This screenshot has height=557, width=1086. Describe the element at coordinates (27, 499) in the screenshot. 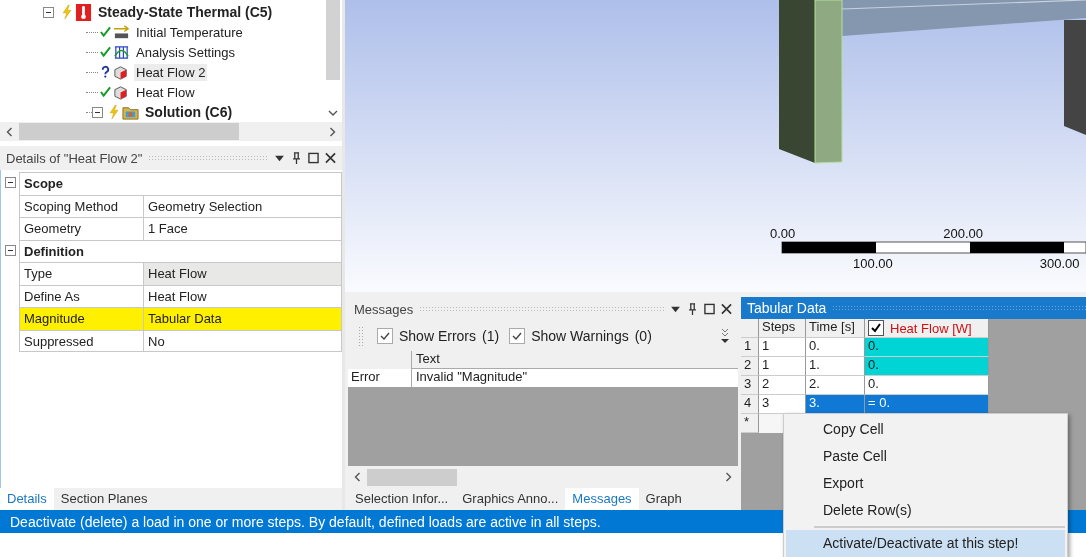

I see `tab: Details` at that location.